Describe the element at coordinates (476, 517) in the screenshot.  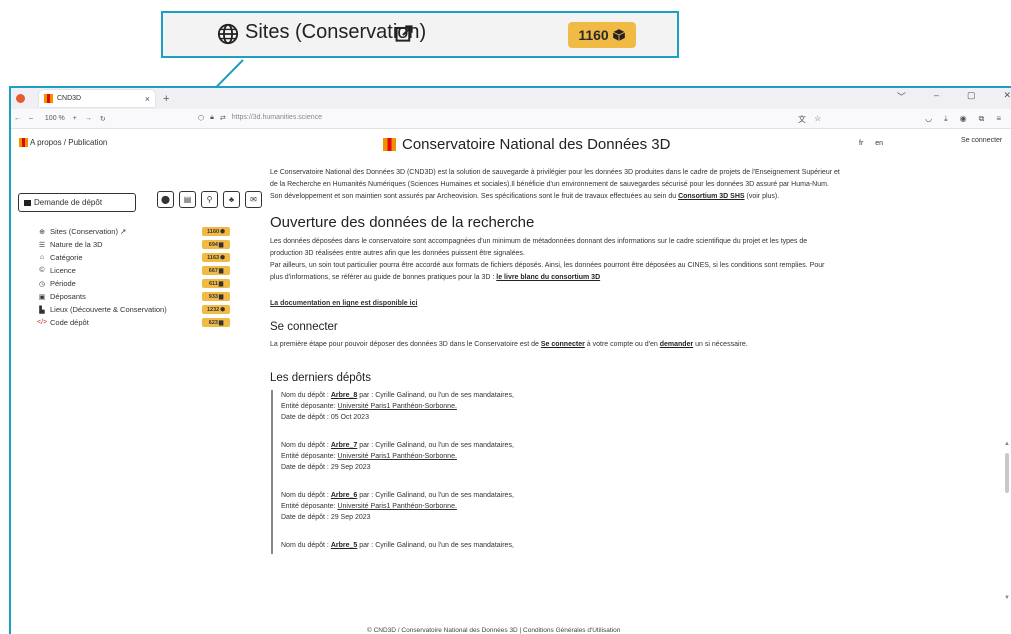
I see `deposit-date-line: Date de dépôt : 29 Sep 2023` at that location.